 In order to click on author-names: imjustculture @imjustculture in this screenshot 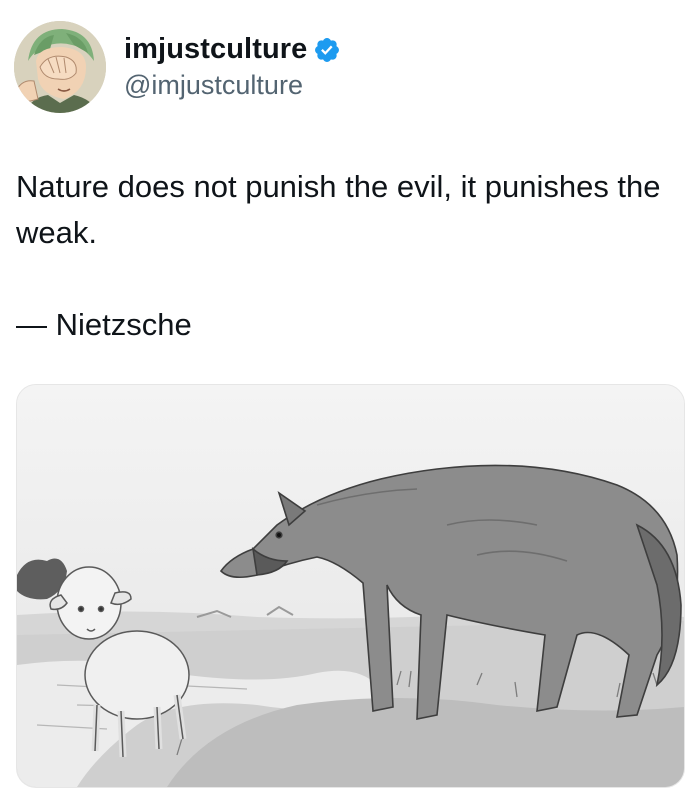, I will do `click(232, 67)`.